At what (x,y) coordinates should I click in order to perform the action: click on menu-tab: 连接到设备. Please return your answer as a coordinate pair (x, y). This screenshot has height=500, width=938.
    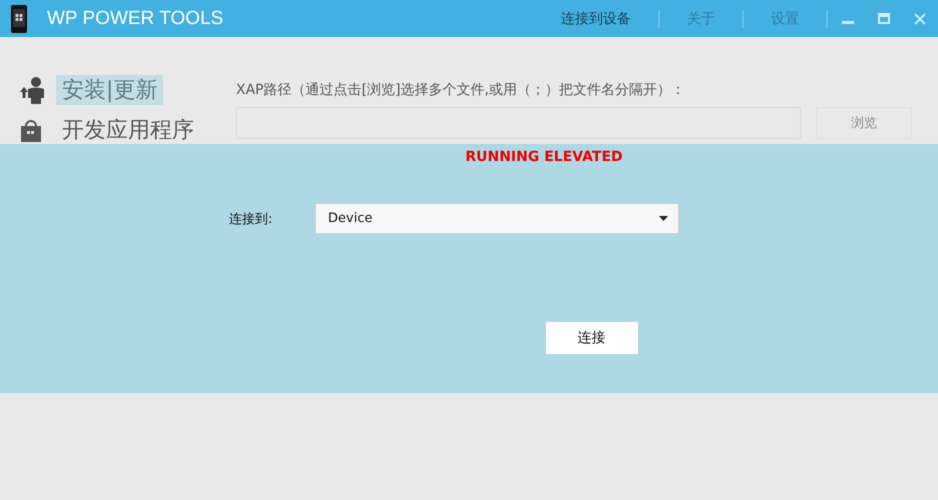
    Looking at the image, I should click on (596, 19).